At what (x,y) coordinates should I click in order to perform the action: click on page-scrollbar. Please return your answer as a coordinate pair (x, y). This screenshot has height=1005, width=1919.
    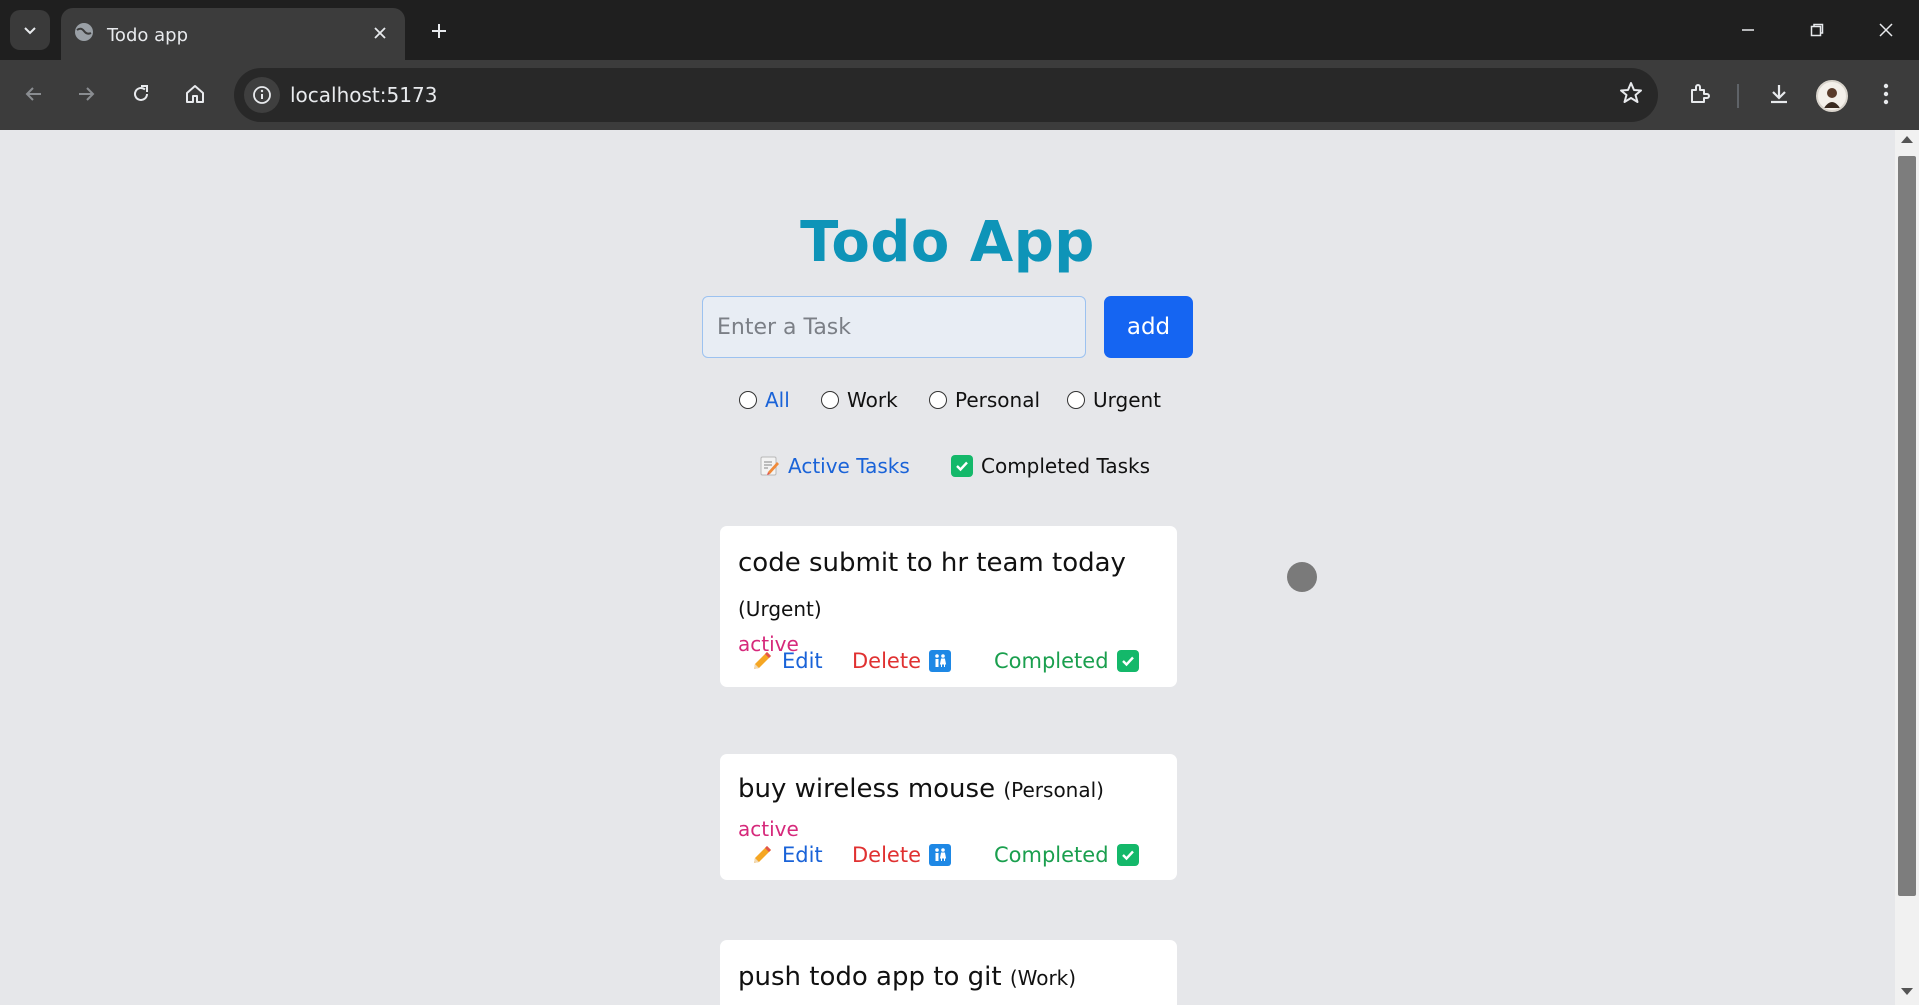
    Looking at the image, I should click on (1907, 567).